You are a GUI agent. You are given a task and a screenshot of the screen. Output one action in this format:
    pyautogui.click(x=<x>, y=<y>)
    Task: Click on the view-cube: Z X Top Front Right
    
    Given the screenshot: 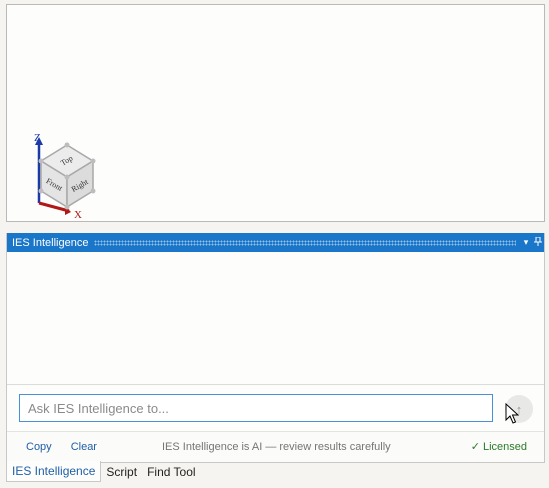 What is the action you would take?
    pyautogui.click(x=61, y=179)
    